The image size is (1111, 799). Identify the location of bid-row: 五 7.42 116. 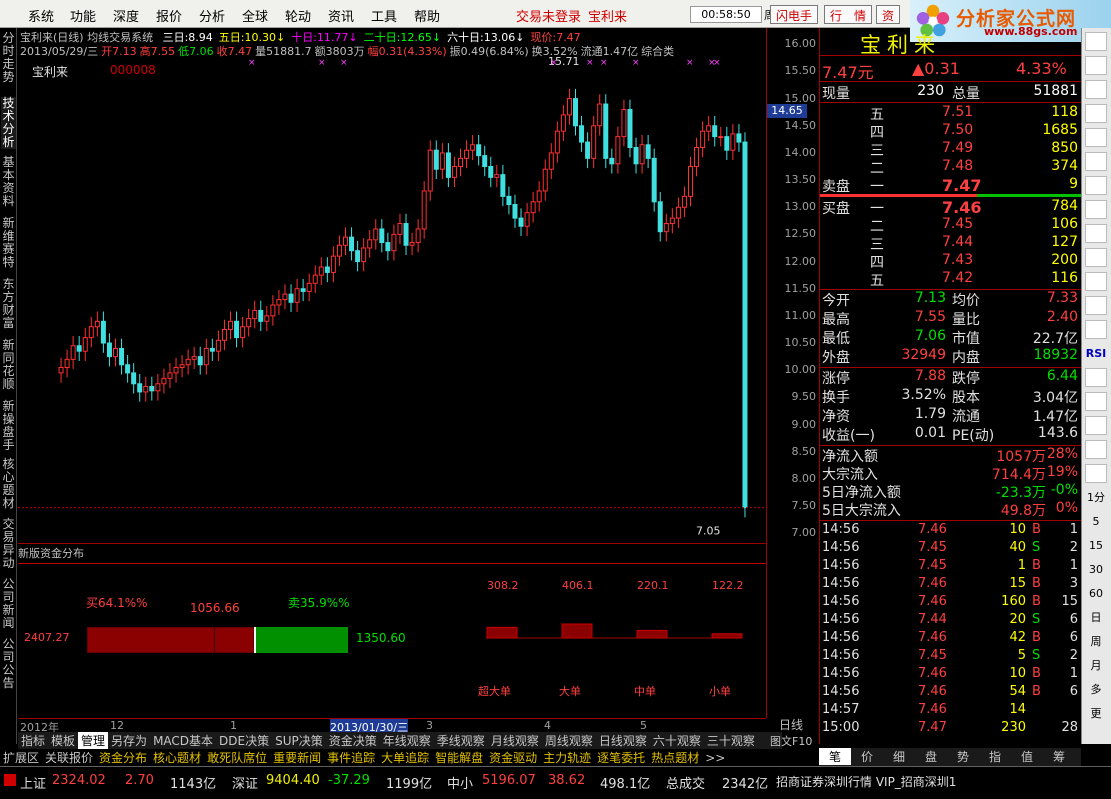
(951, 279).